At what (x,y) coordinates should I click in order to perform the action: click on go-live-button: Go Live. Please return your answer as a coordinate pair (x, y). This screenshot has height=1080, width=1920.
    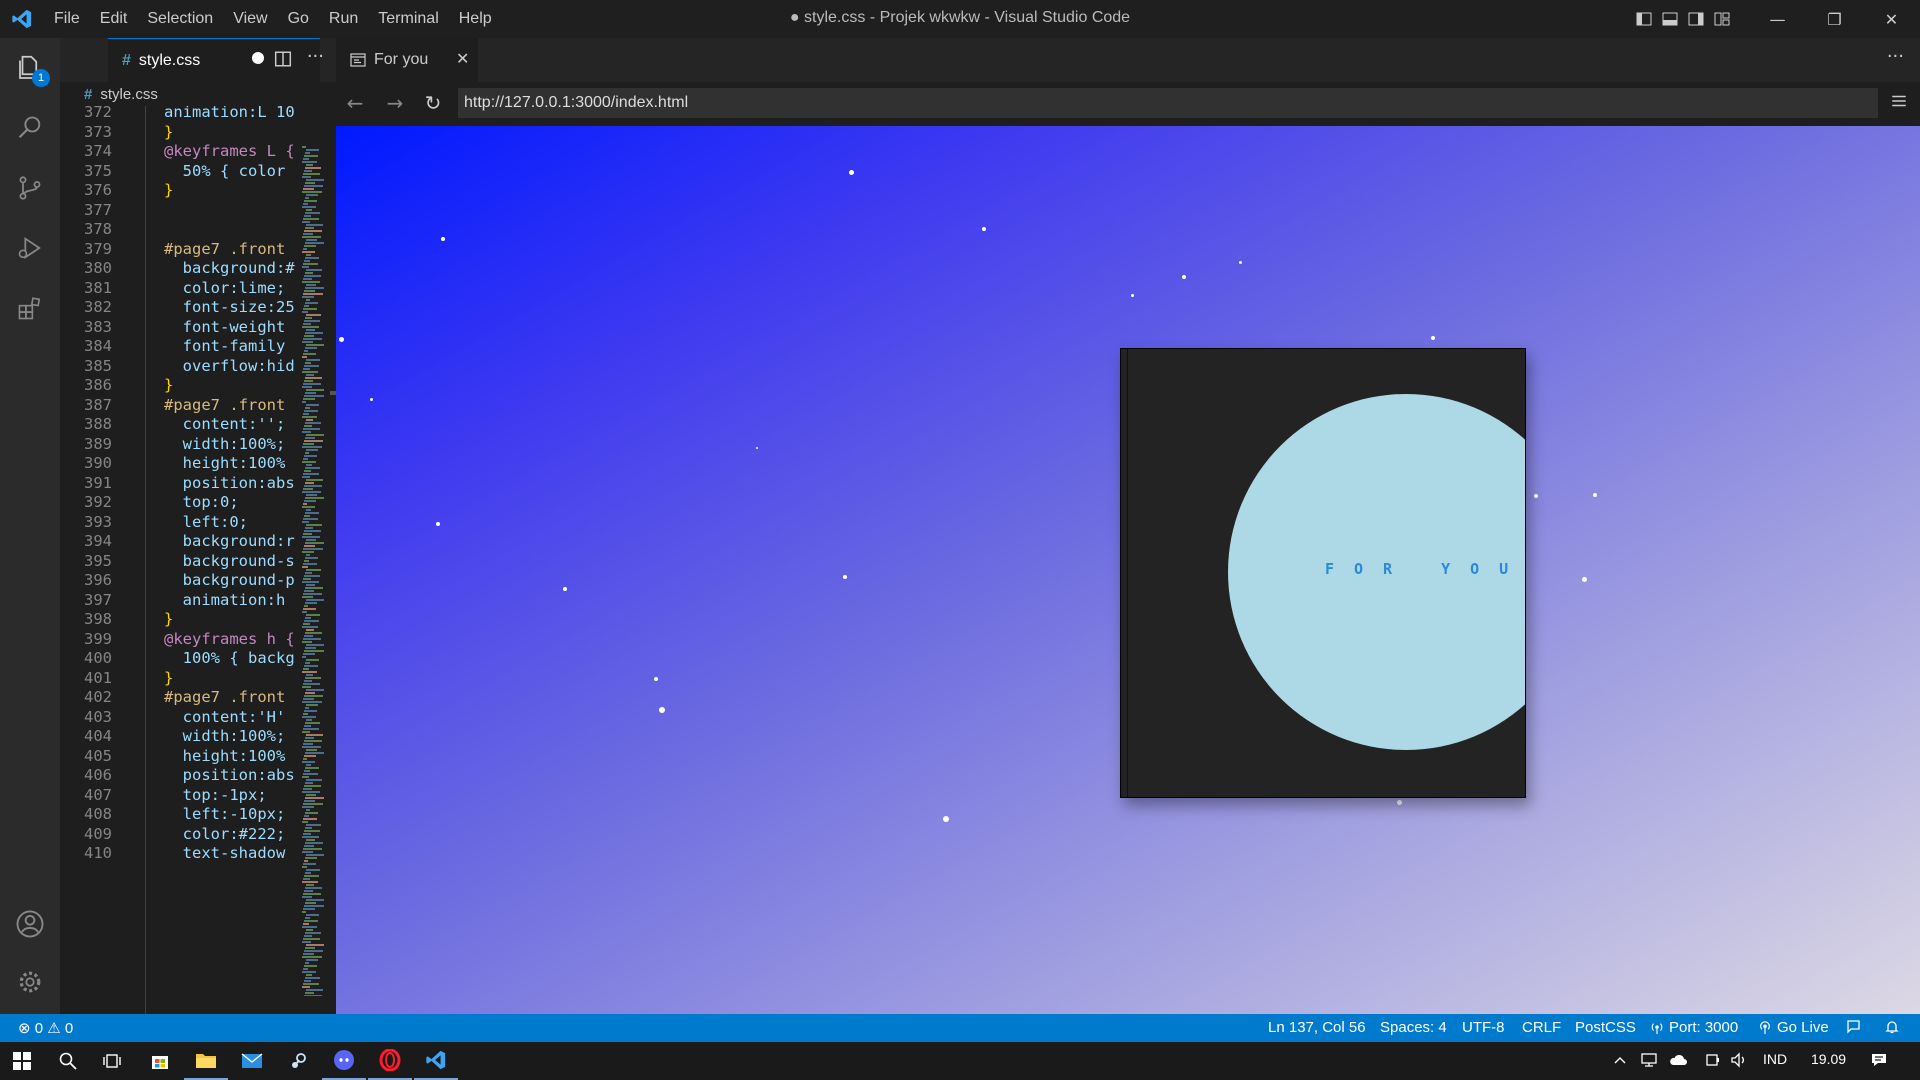
    Looking at the image, I should click on (1793, 1027).